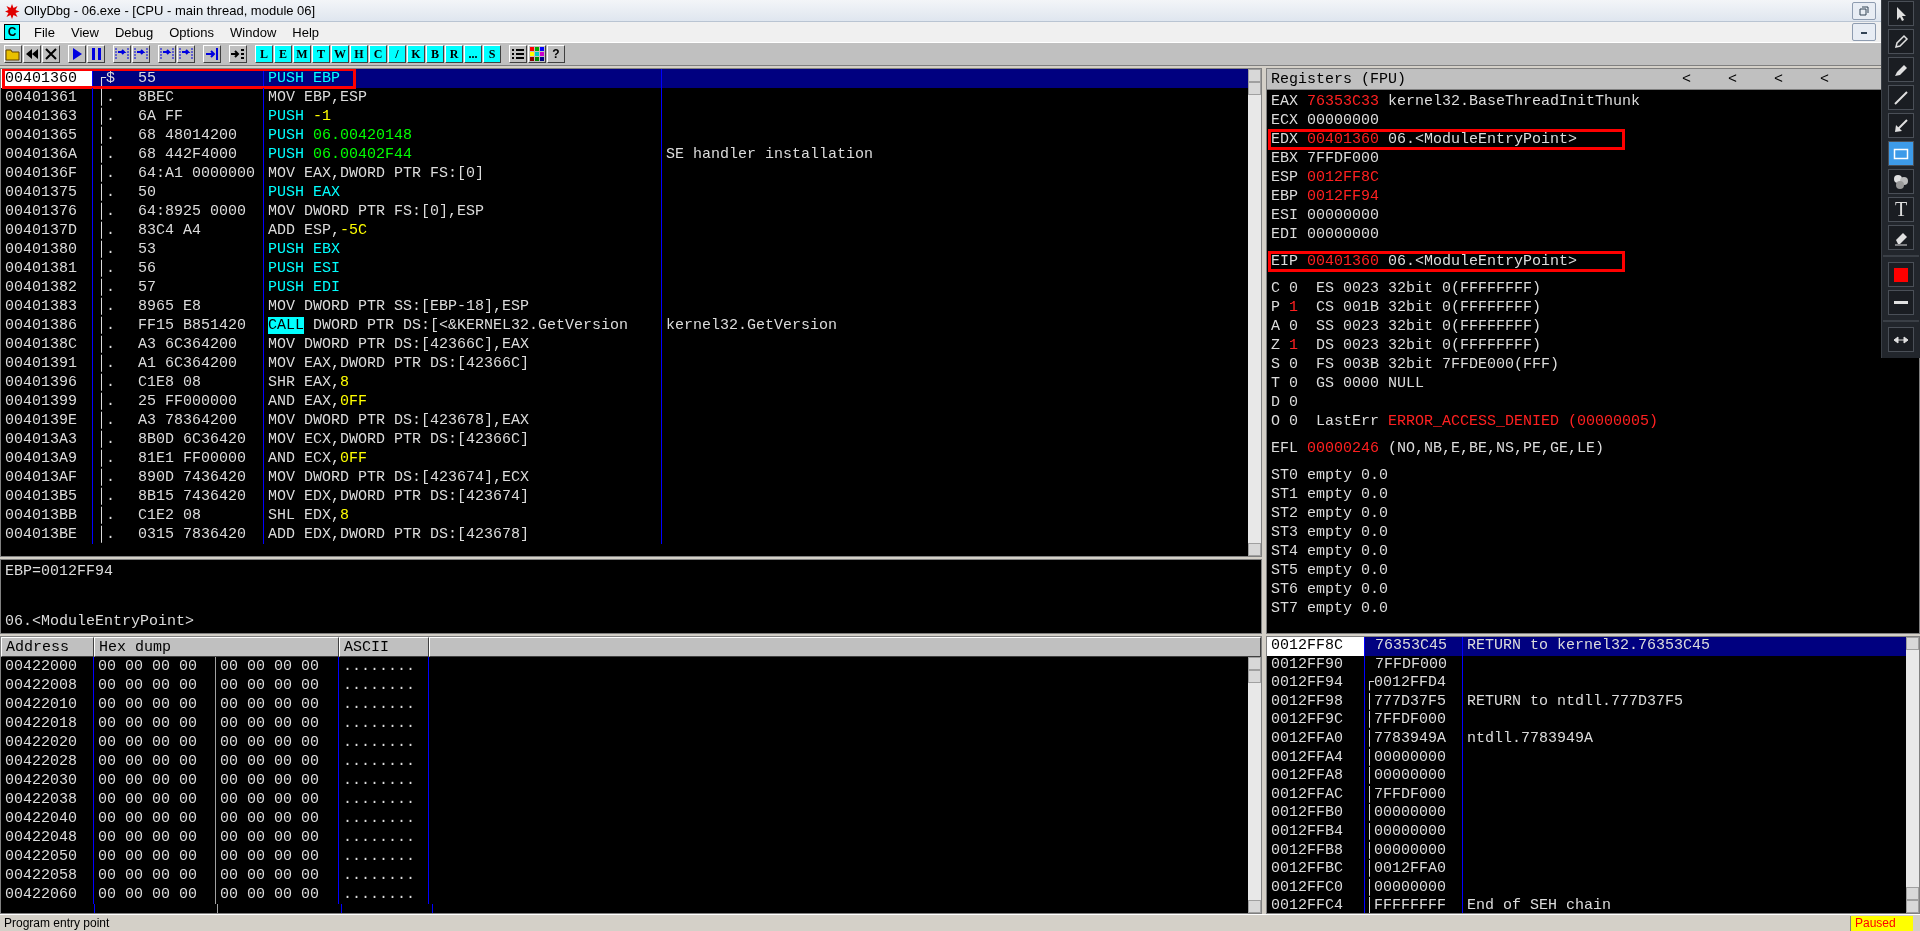 The width and height of the screenshot is (1920, 931). I want to click on marker-tool-button, so click(1901, 69).